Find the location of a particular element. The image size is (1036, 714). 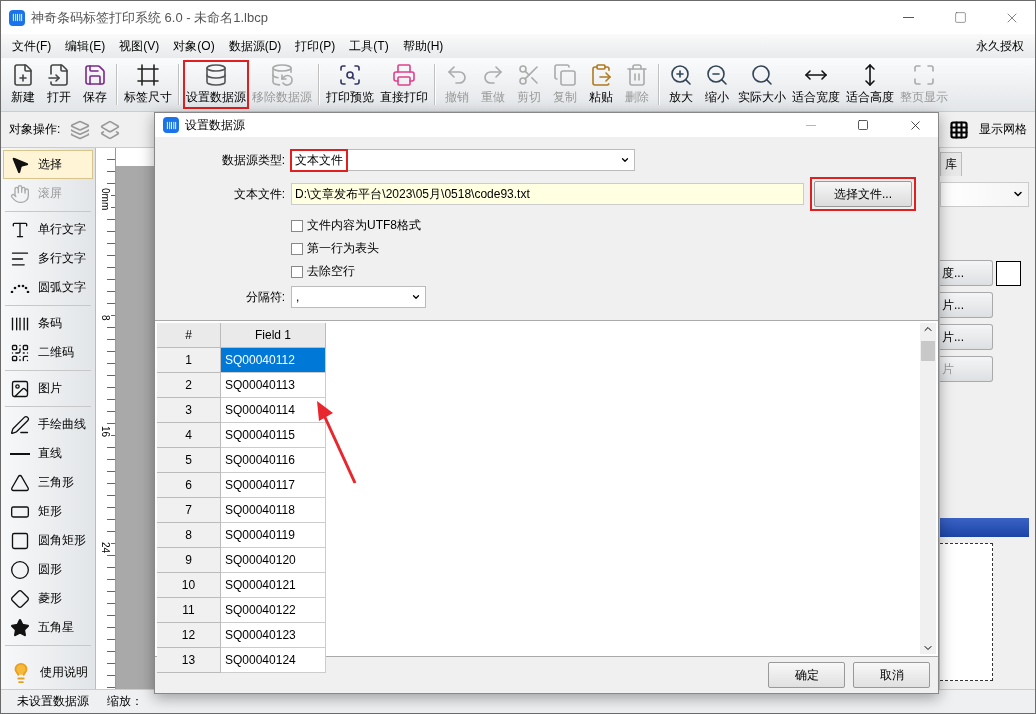

toolbar-button: 适合宽度 is located at coordinates (816, 84).